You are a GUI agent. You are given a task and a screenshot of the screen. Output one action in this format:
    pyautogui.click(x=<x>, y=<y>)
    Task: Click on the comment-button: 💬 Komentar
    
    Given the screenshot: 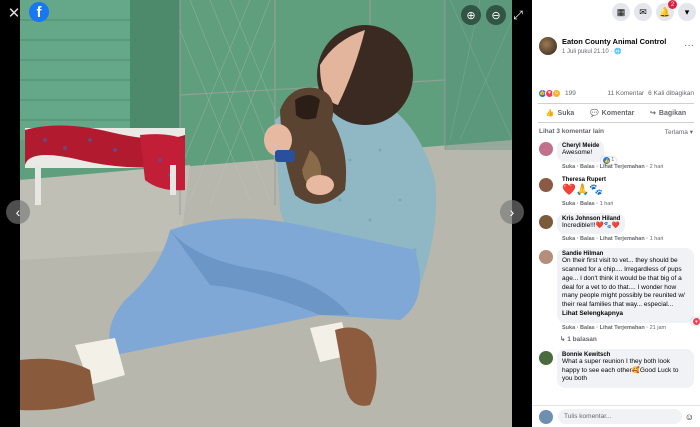 What is the action you would take?
    pyautogui.click(x=611, y=113)
    